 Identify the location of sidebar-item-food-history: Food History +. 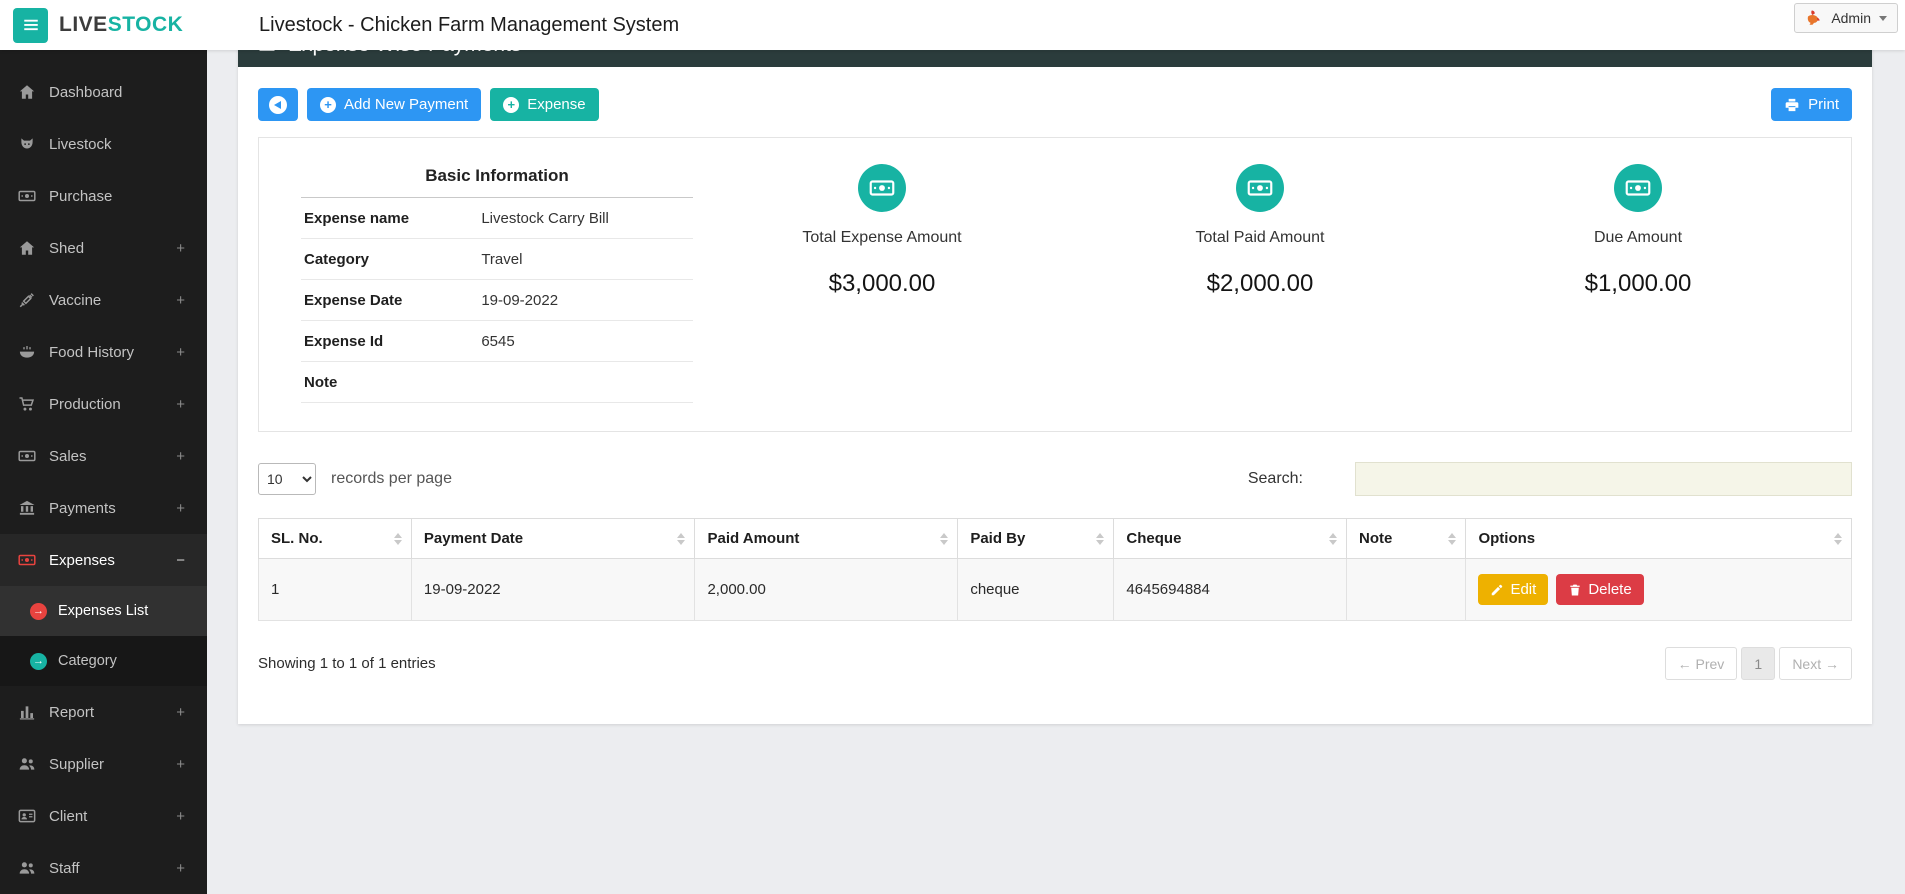
(103, 352).